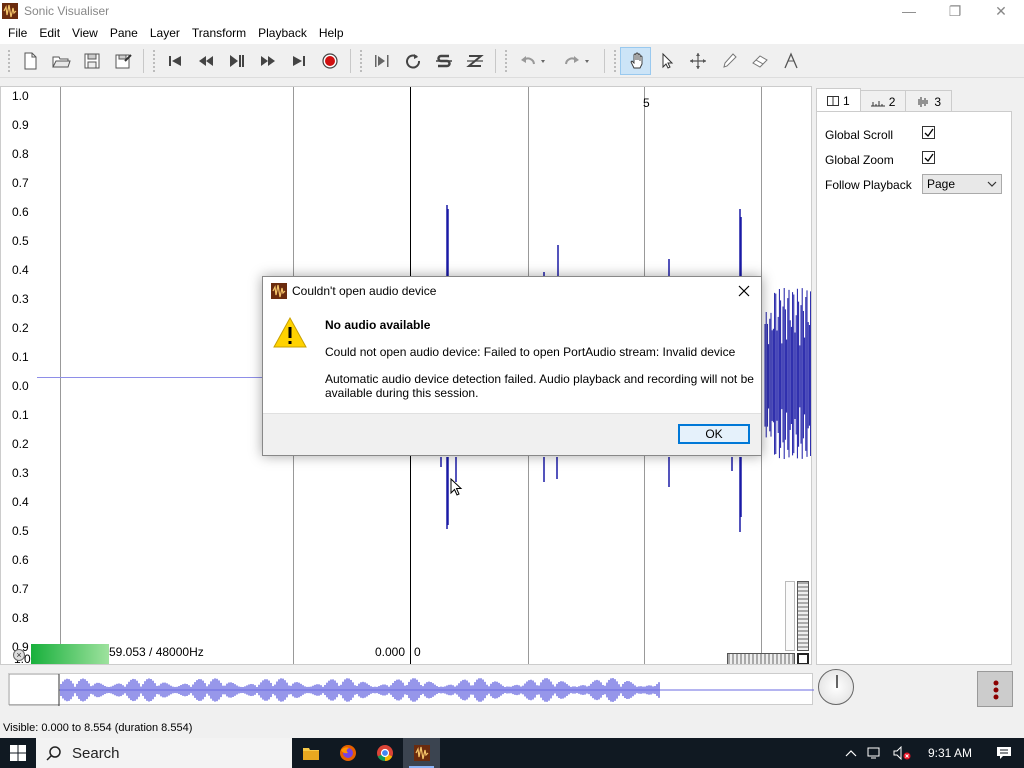  I want to click on menu-edit: Edit, so click(49, 33).